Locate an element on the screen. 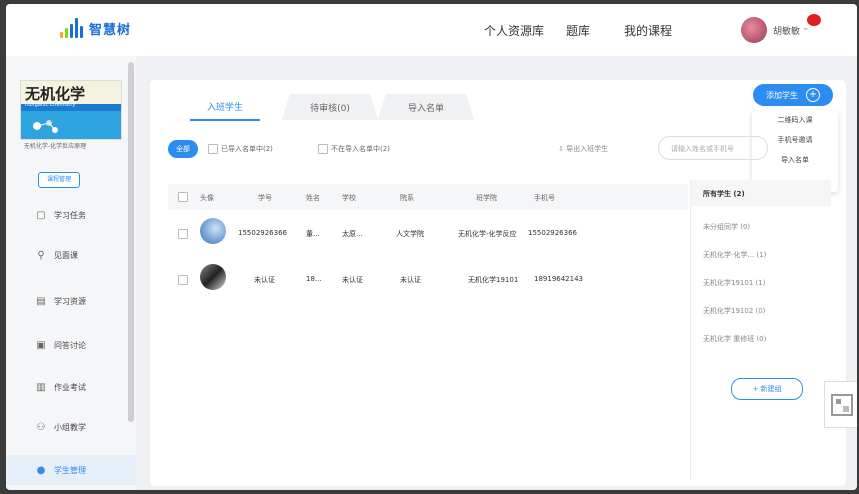  qr-code-float is located at coordinates (840, 404).